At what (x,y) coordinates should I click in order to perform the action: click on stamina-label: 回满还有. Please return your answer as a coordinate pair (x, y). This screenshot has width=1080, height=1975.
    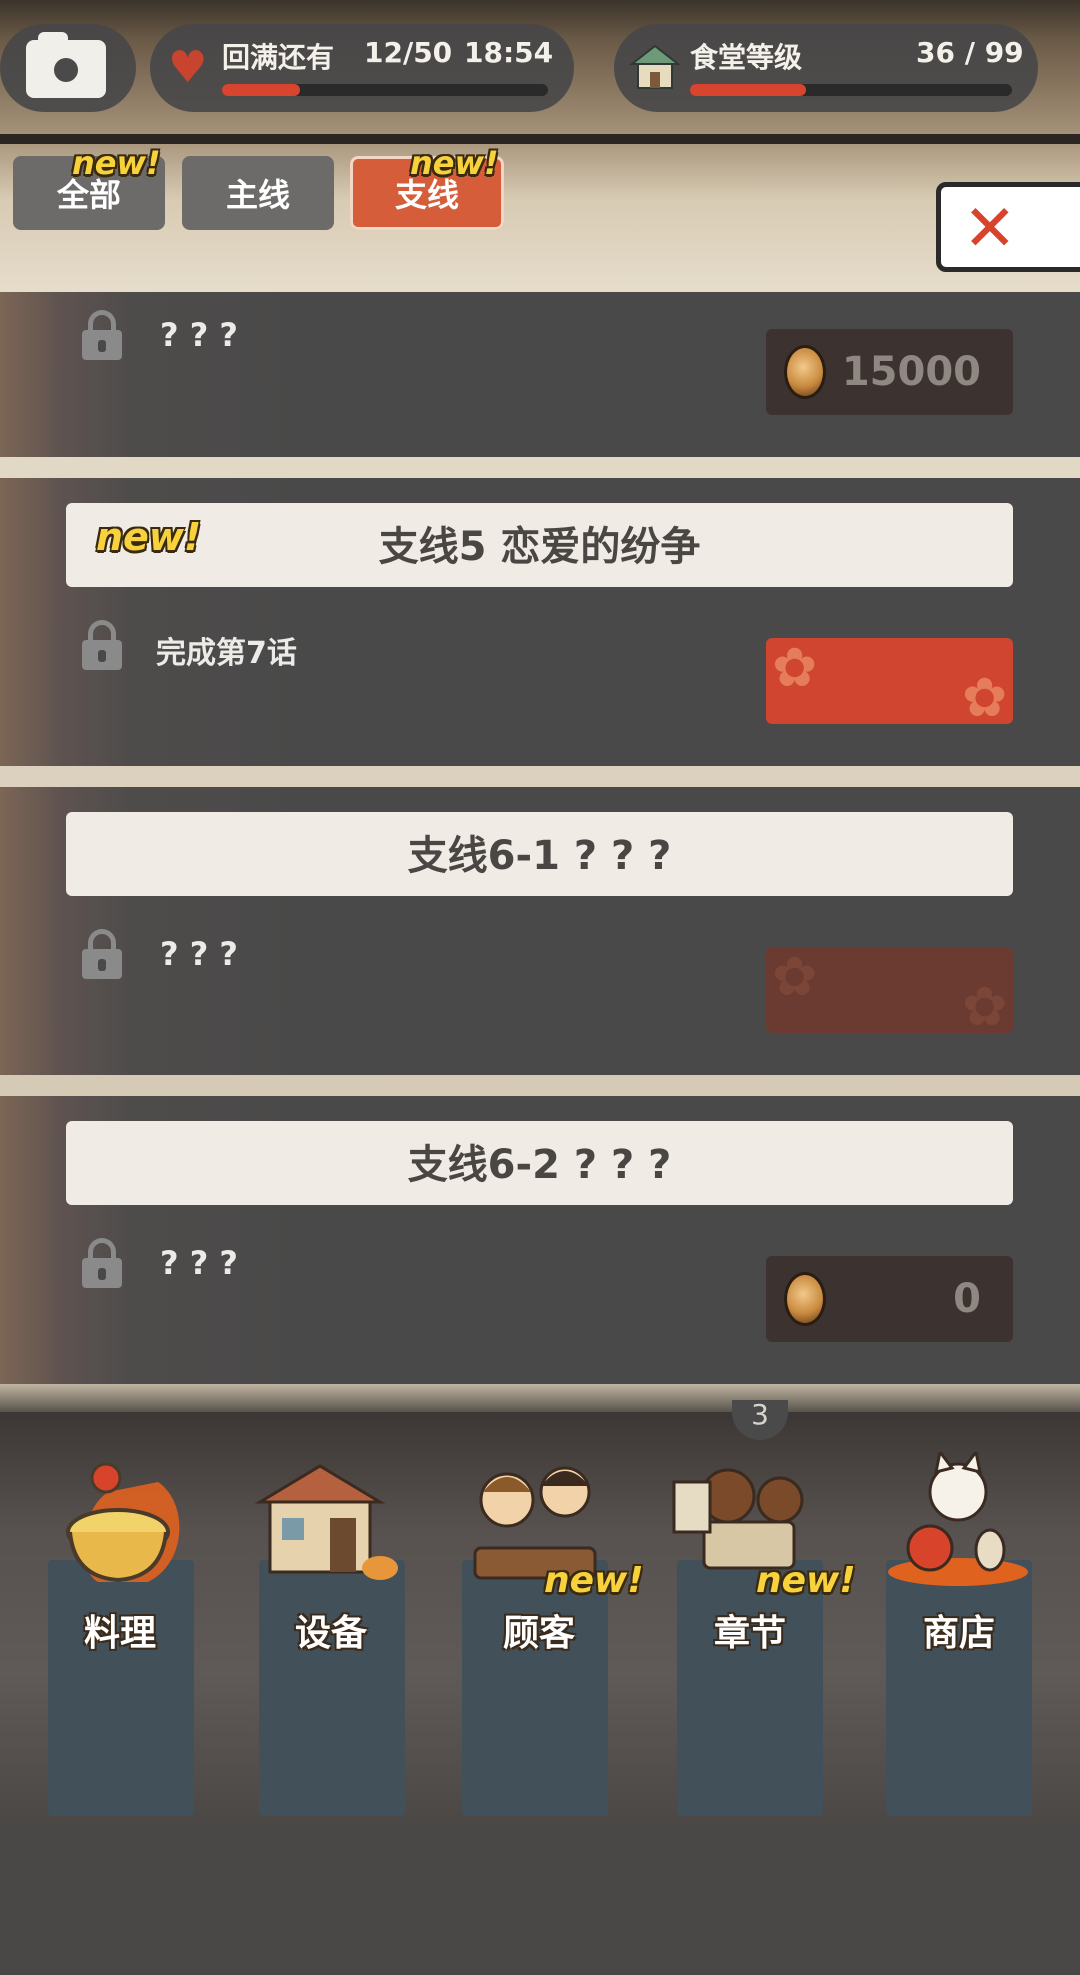
    Looking at the image, I should click on (278, 57).